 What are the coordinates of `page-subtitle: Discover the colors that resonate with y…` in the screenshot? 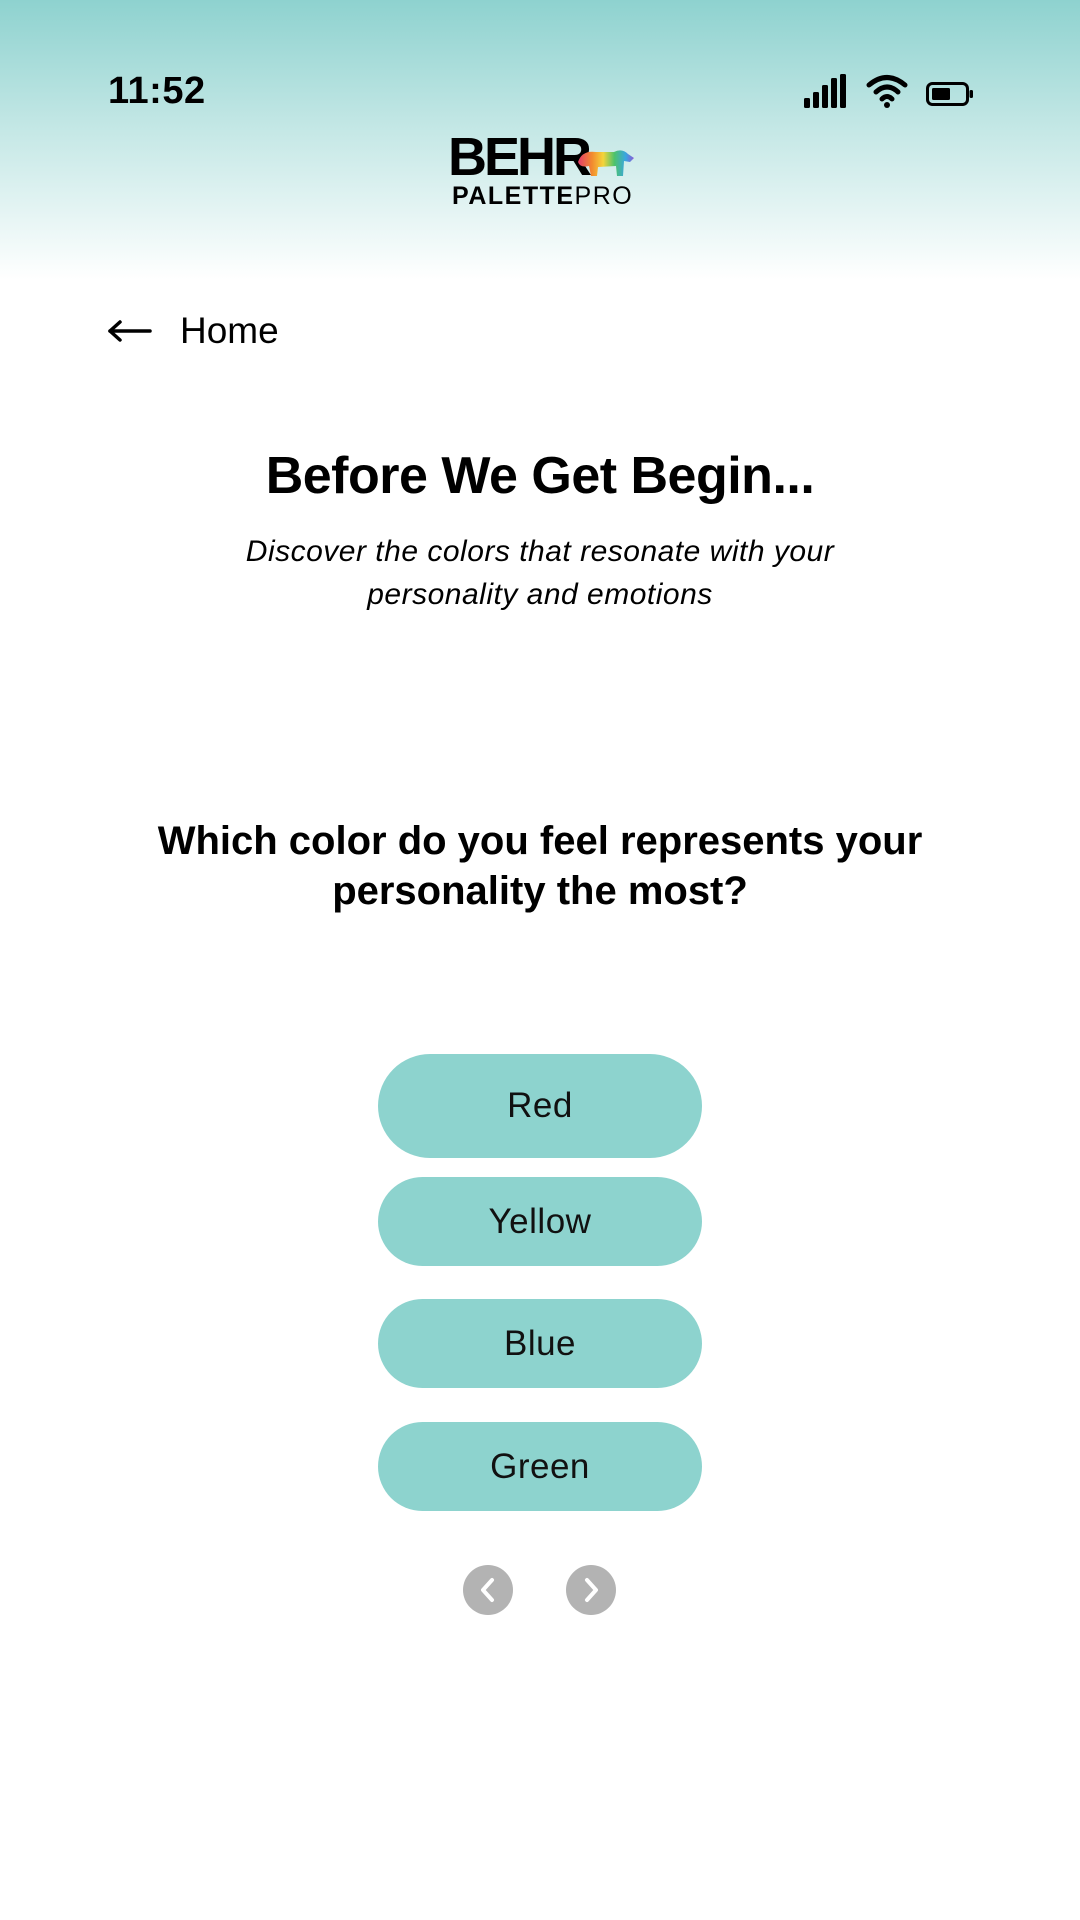 It's located at (540, 573).